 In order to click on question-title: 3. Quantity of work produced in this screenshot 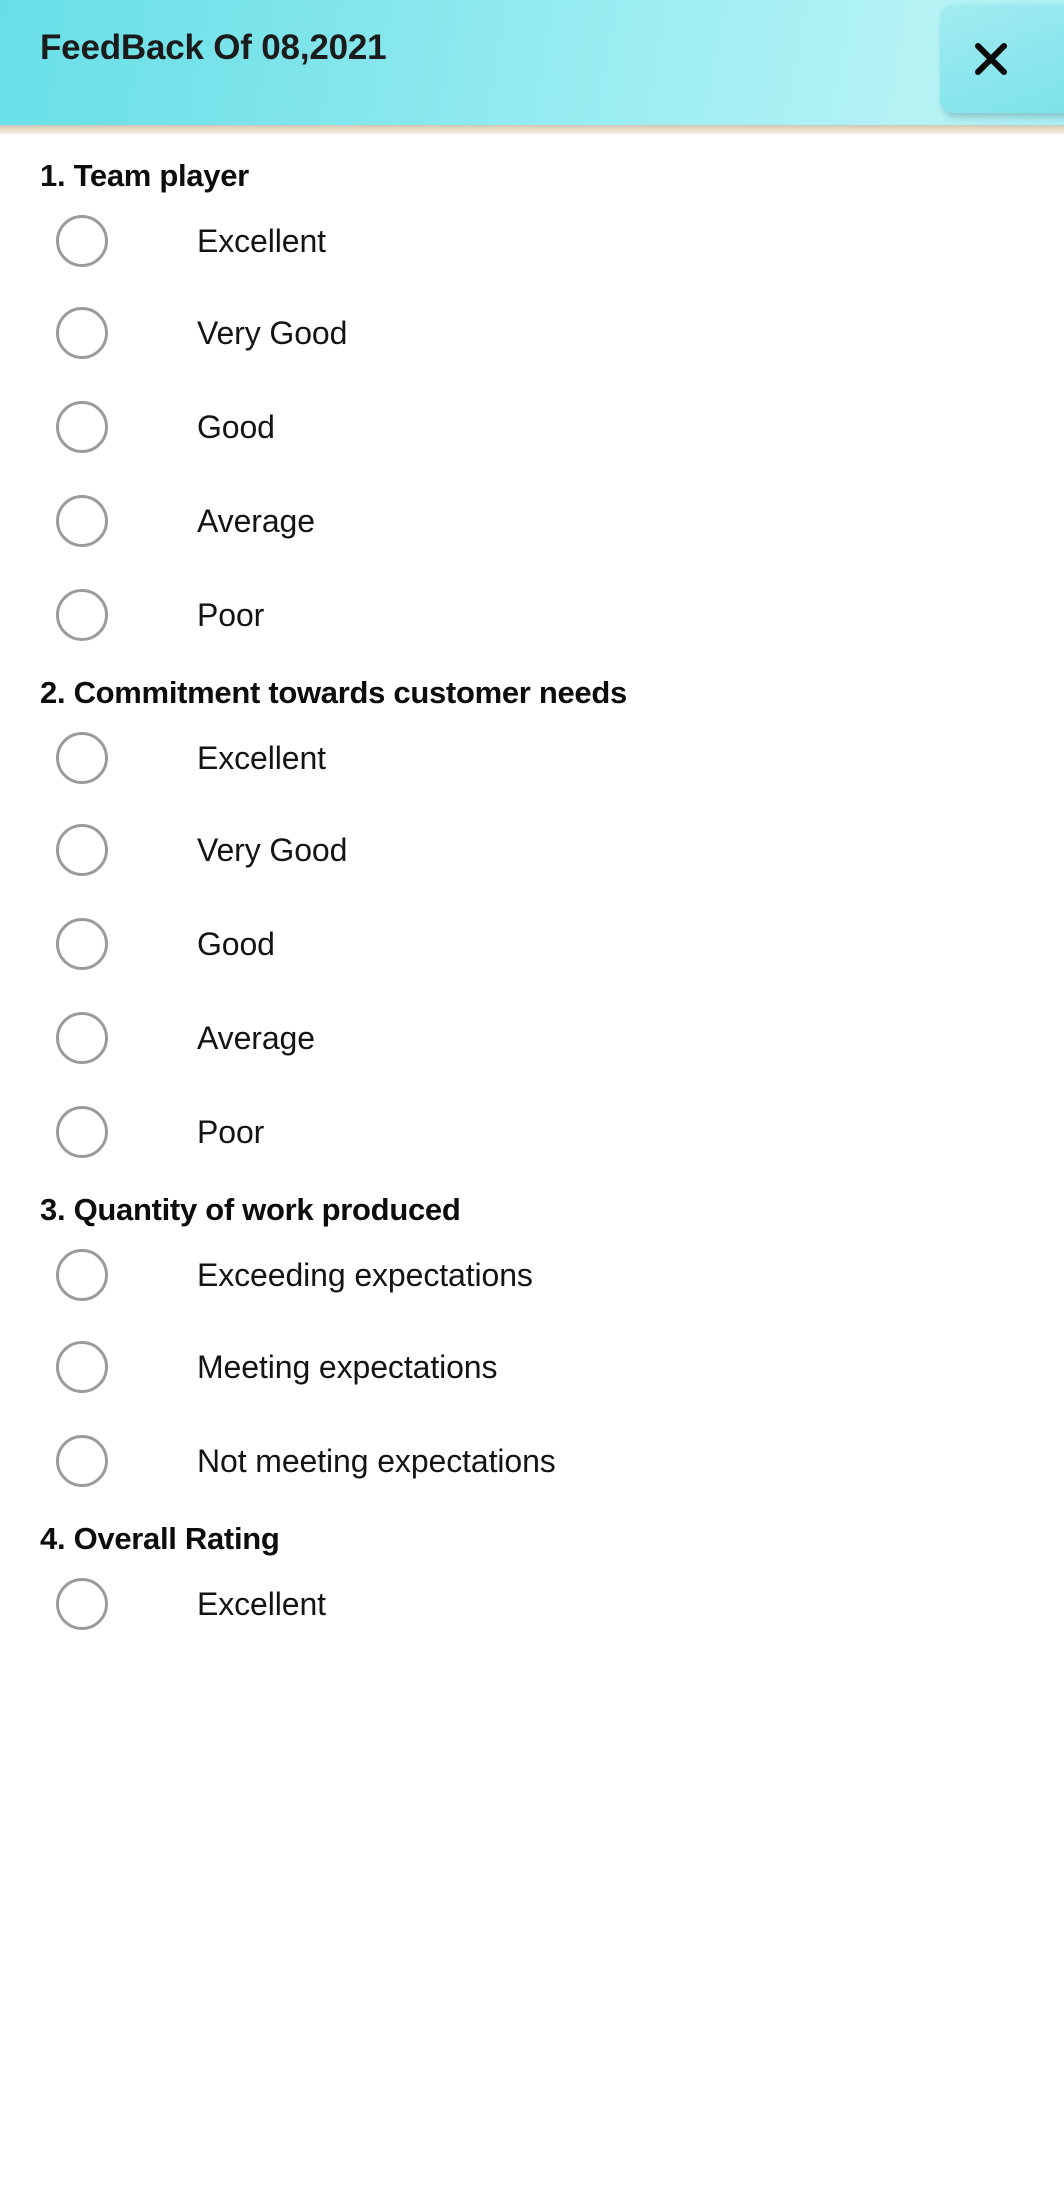, I will do `click(250, 1209)`.